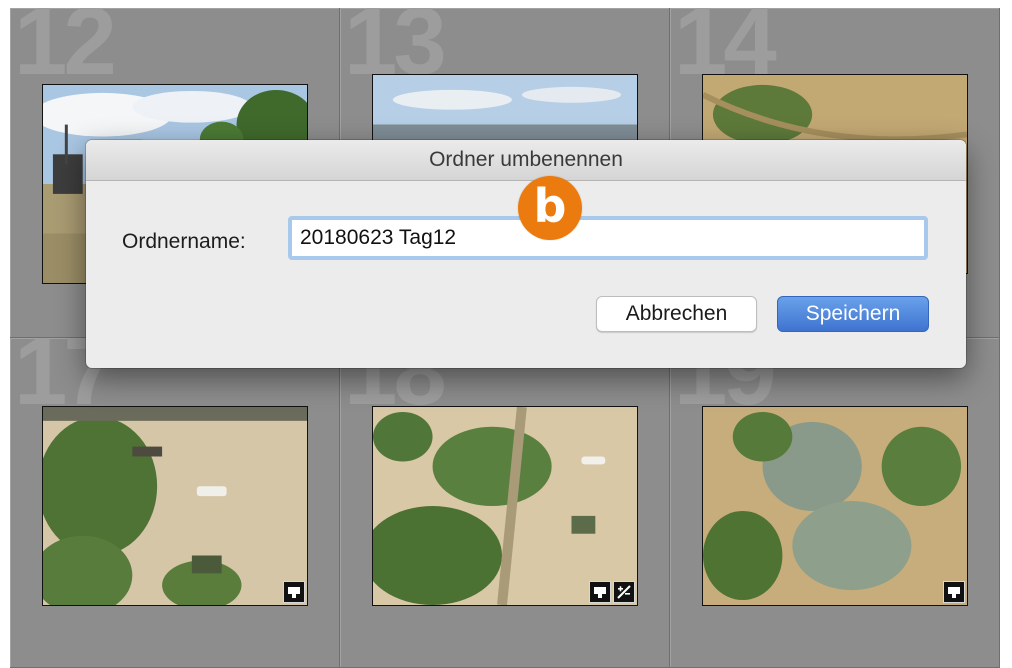 This screenshot has width=1012, height=668. Describe the element at coordinates (676, 314) in the screenshot. I see `cancel-button: Abbrechen` at that location.